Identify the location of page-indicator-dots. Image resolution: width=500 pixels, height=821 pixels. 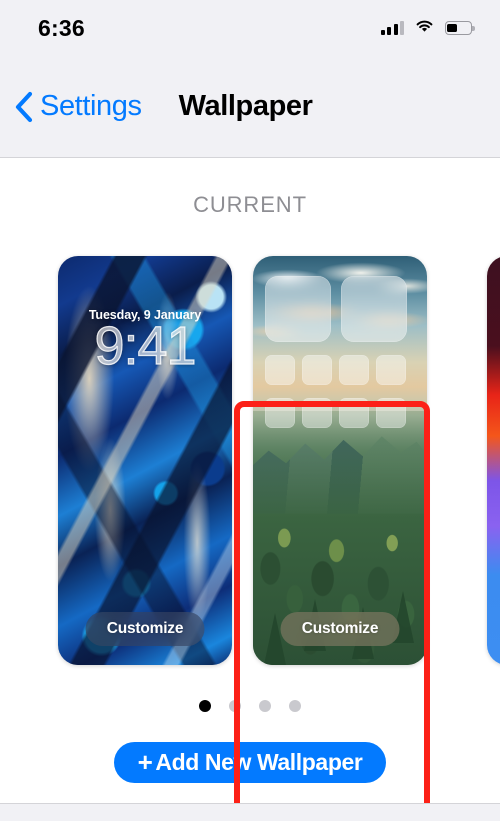
(250, 706).